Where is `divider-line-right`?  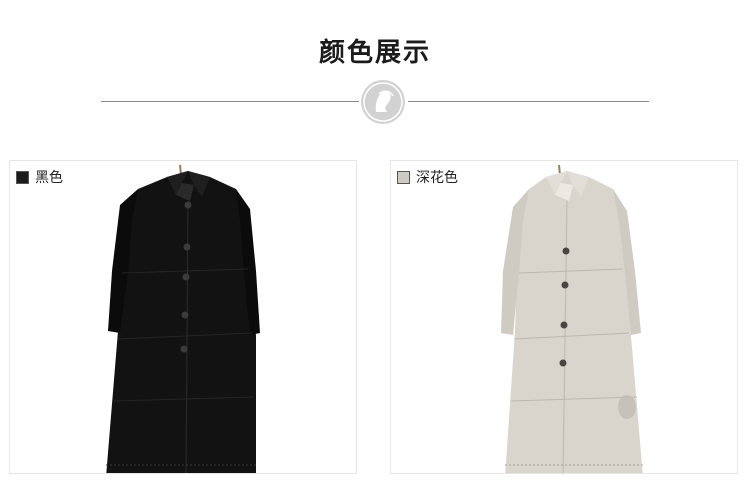 divider-line-right is located at coordinates (528, 101).